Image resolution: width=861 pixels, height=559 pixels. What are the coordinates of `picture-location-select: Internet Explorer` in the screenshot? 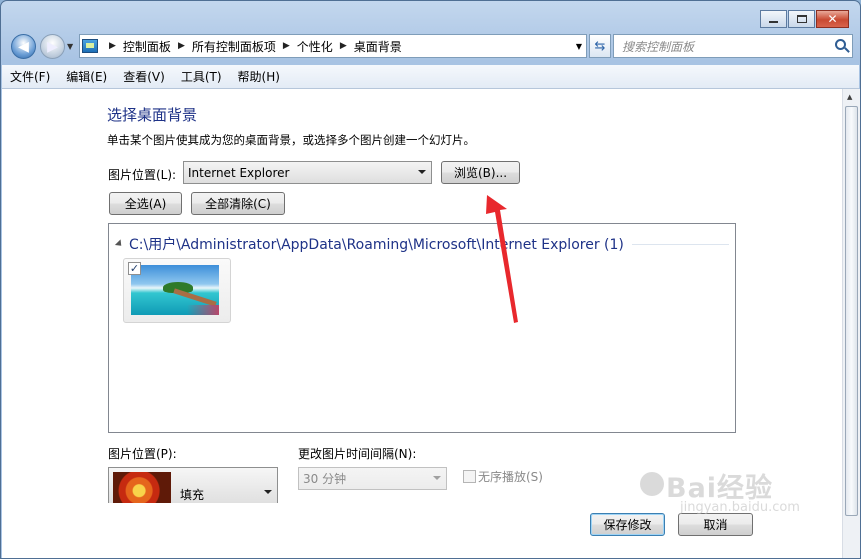 It's located at (307, 172).